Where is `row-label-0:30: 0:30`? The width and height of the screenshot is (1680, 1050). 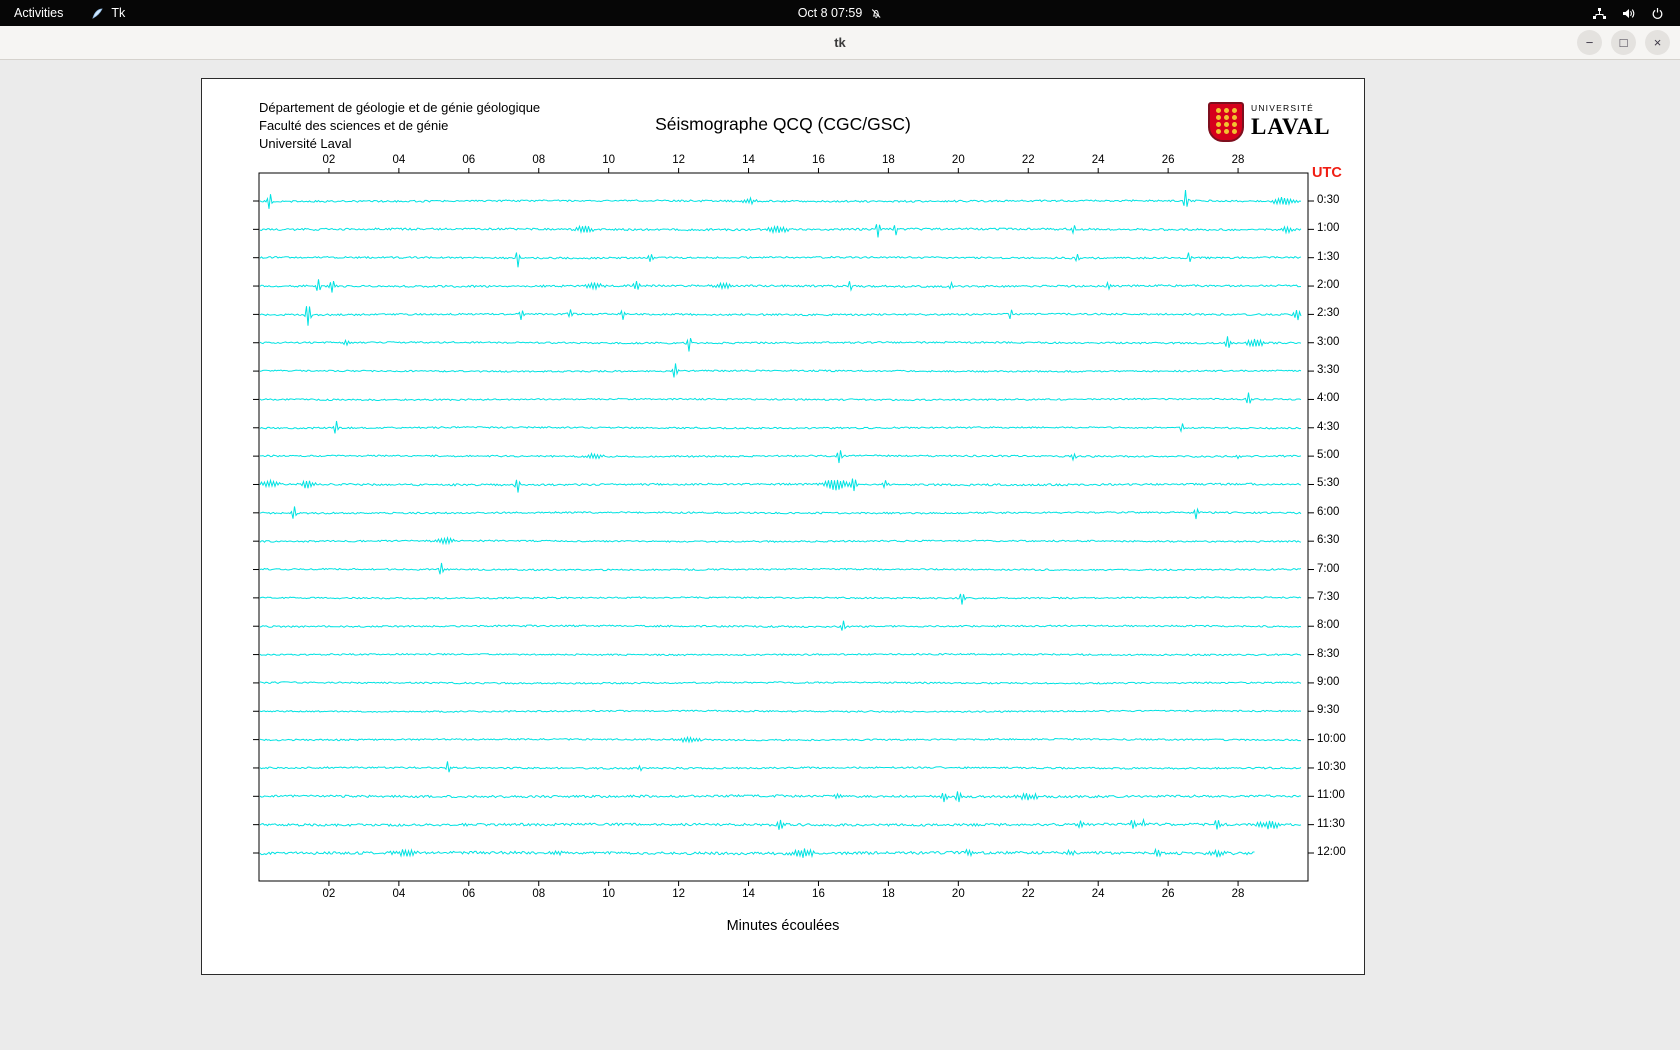
row-label-0:30: 0:30 is located at coordinates (1328, 200).